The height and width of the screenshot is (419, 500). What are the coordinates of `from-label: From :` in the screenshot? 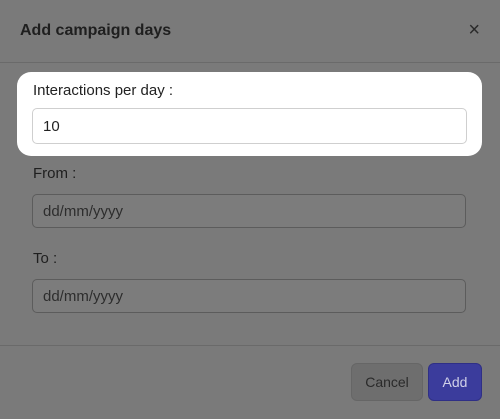 It's located at (55, 173).